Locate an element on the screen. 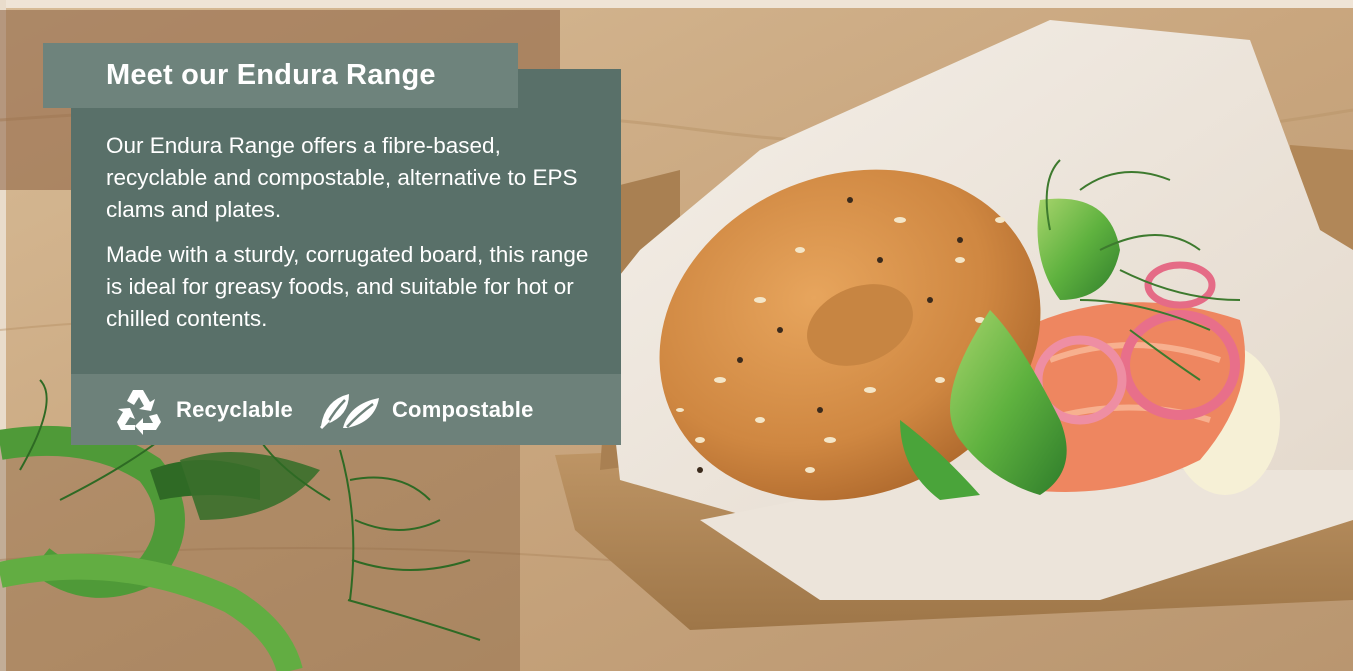  feature-label: Recyclable is located at coordinates (234, 409).